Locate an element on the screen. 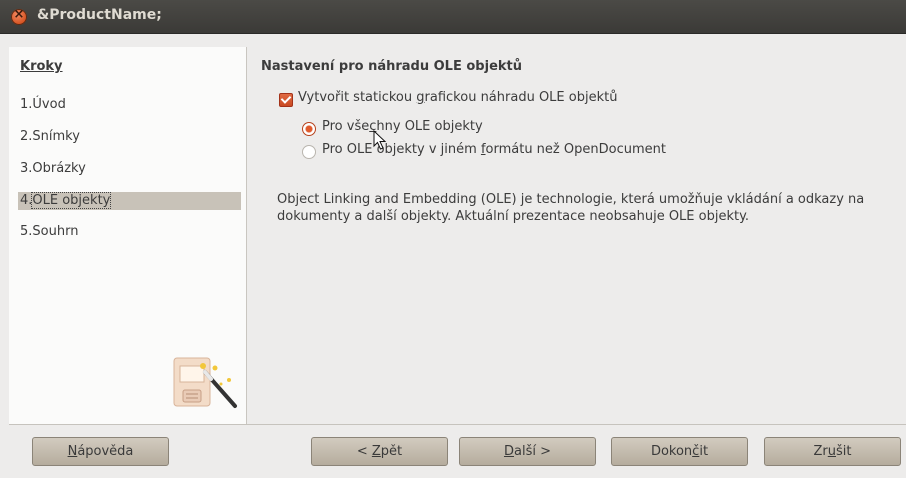 The image size is (906, 478). step-item-uvod: 1.Úvod is located at coordinates (43, 104).